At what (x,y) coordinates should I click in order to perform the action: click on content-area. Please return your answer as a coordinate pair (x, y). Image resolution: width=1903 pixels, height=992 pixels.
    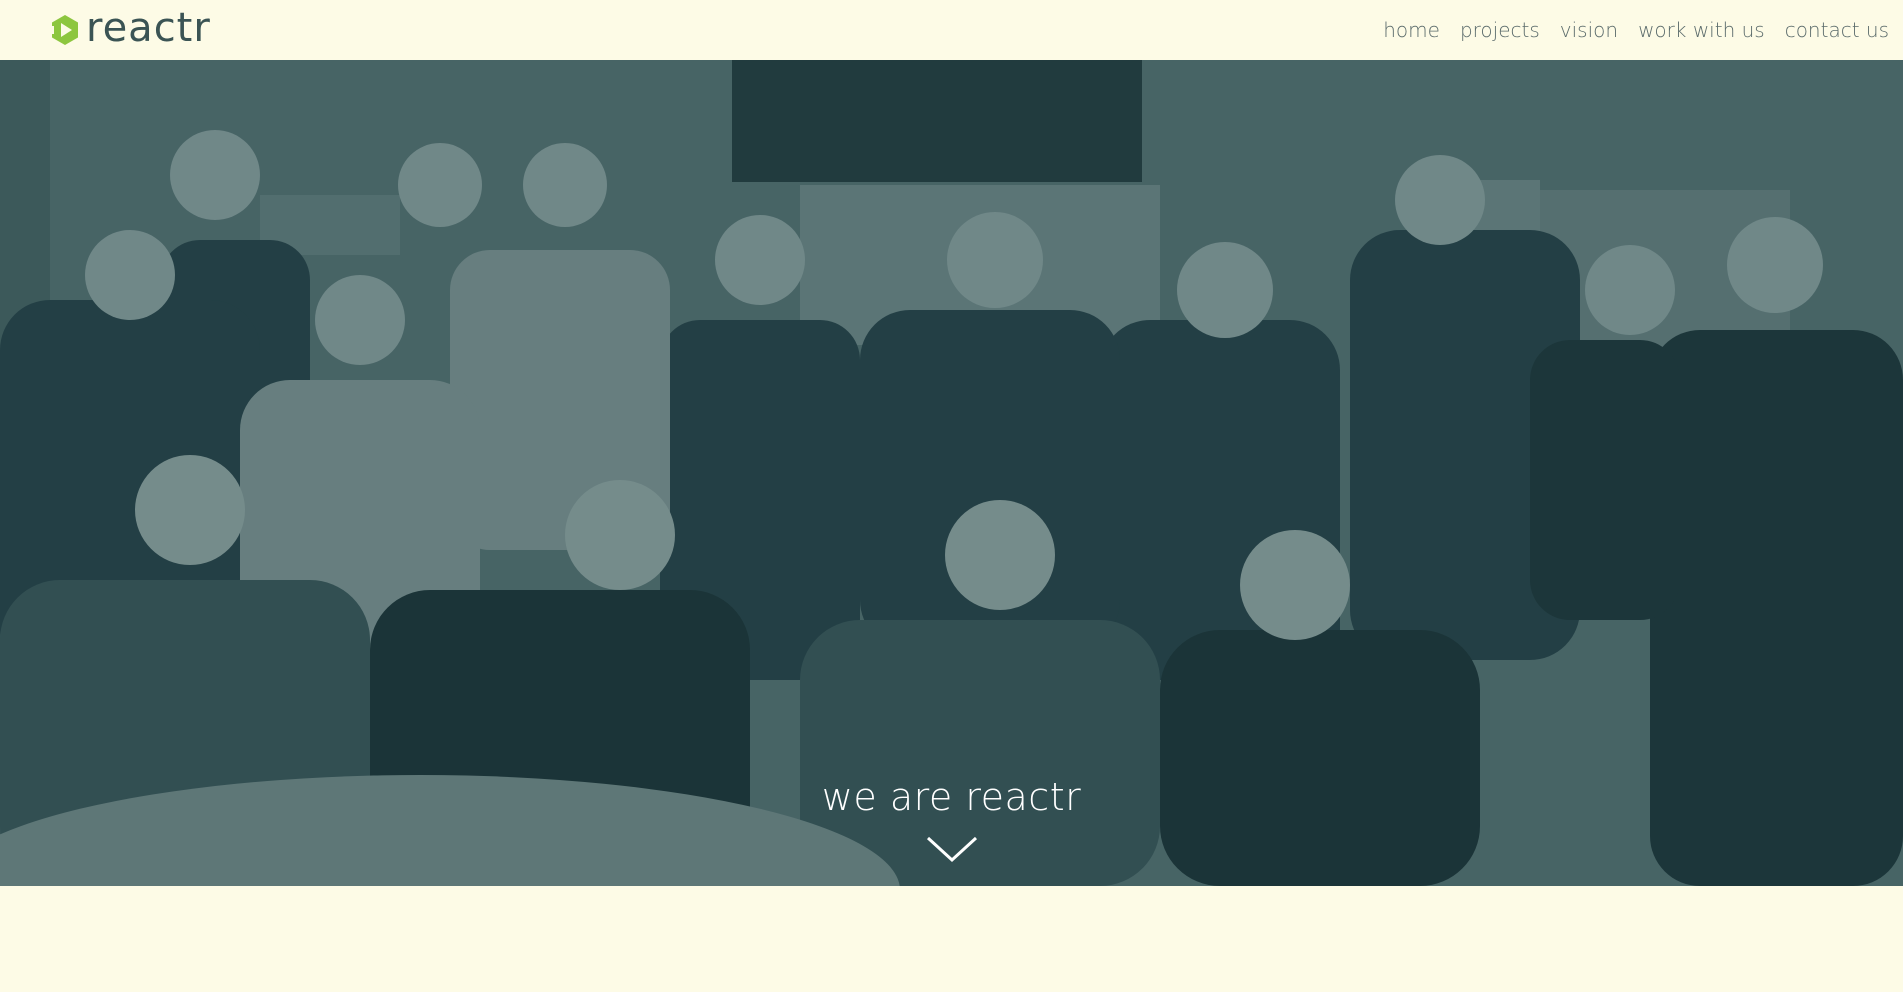
    Looking at the image, I should click on (951, 939).